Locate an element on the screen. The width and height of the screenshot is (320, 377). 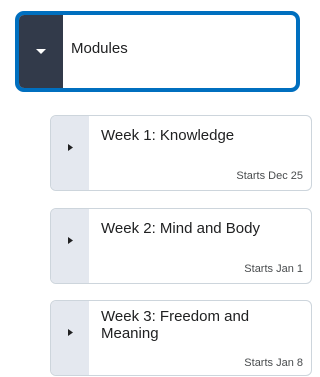
week-title: Week 2: Mind and Body is located at coordinates (180, 228).